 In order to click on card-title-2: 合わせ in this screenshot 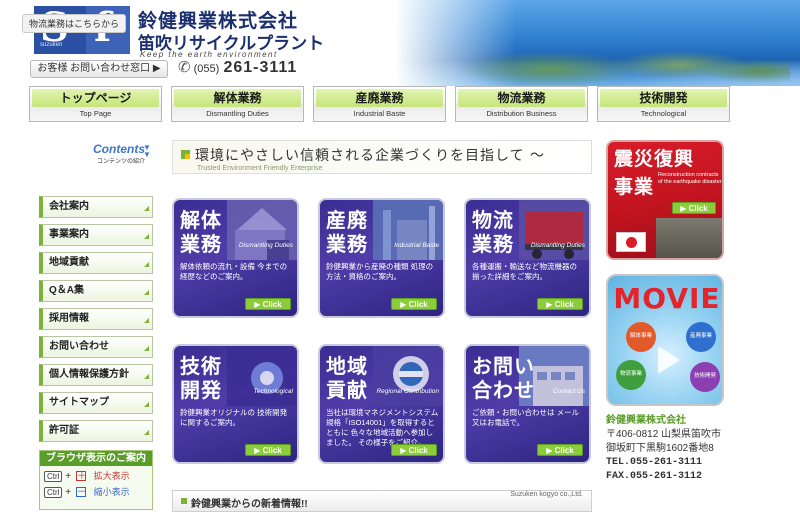, I will do `click(503, 391)`.